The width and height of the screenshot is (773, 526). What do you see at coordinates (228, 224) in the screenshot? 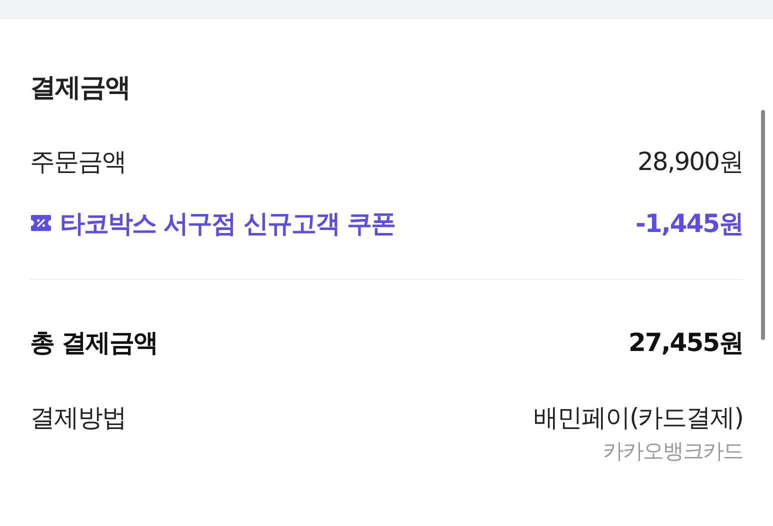
I see `coupon-label: 타코박스 서구점 신규고객 쿠폰` at bounding box center [228, 224].